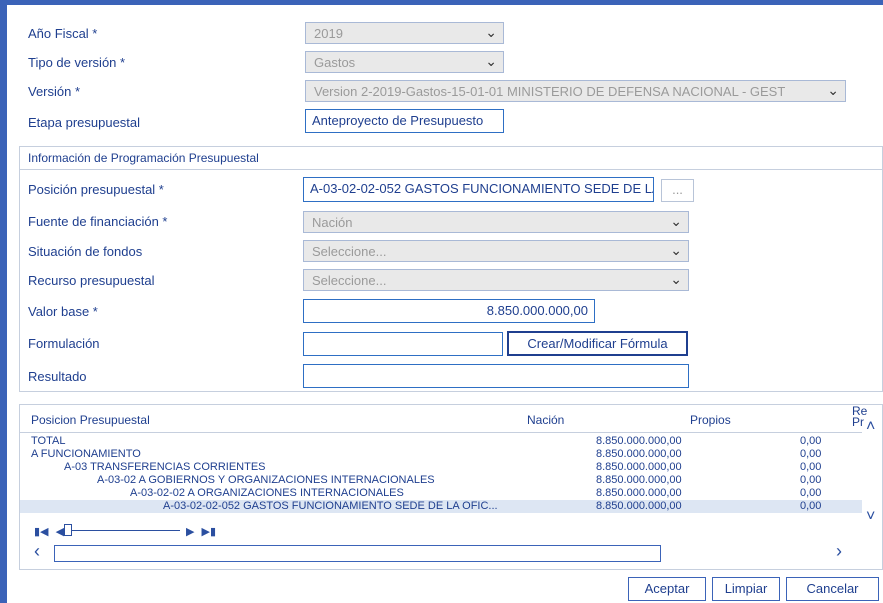  What do you see at coordinates (63, 311) in the screenshot?
I see `valor-base-label: Valor base *` at bounding box center [63, 311].